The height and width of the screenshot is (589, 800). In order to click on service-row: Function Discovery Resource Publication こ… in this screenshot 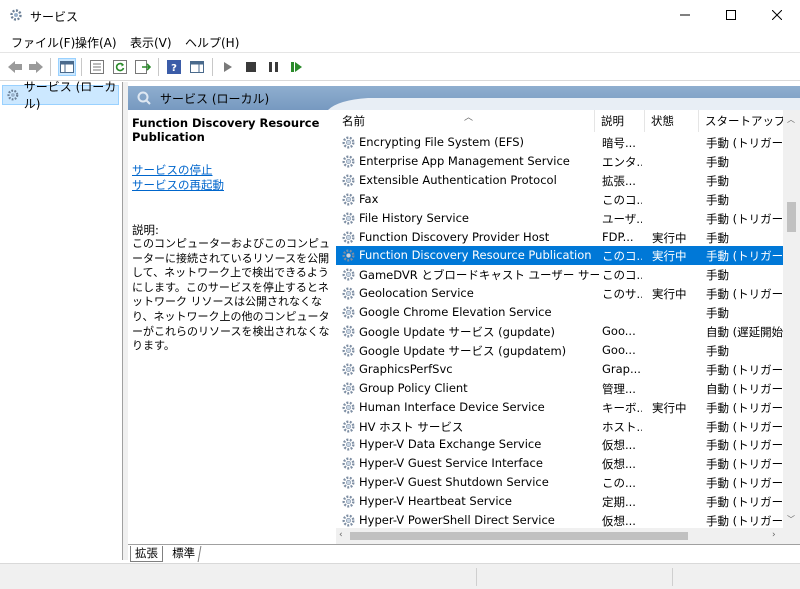, I will do `click(562, 256)`.